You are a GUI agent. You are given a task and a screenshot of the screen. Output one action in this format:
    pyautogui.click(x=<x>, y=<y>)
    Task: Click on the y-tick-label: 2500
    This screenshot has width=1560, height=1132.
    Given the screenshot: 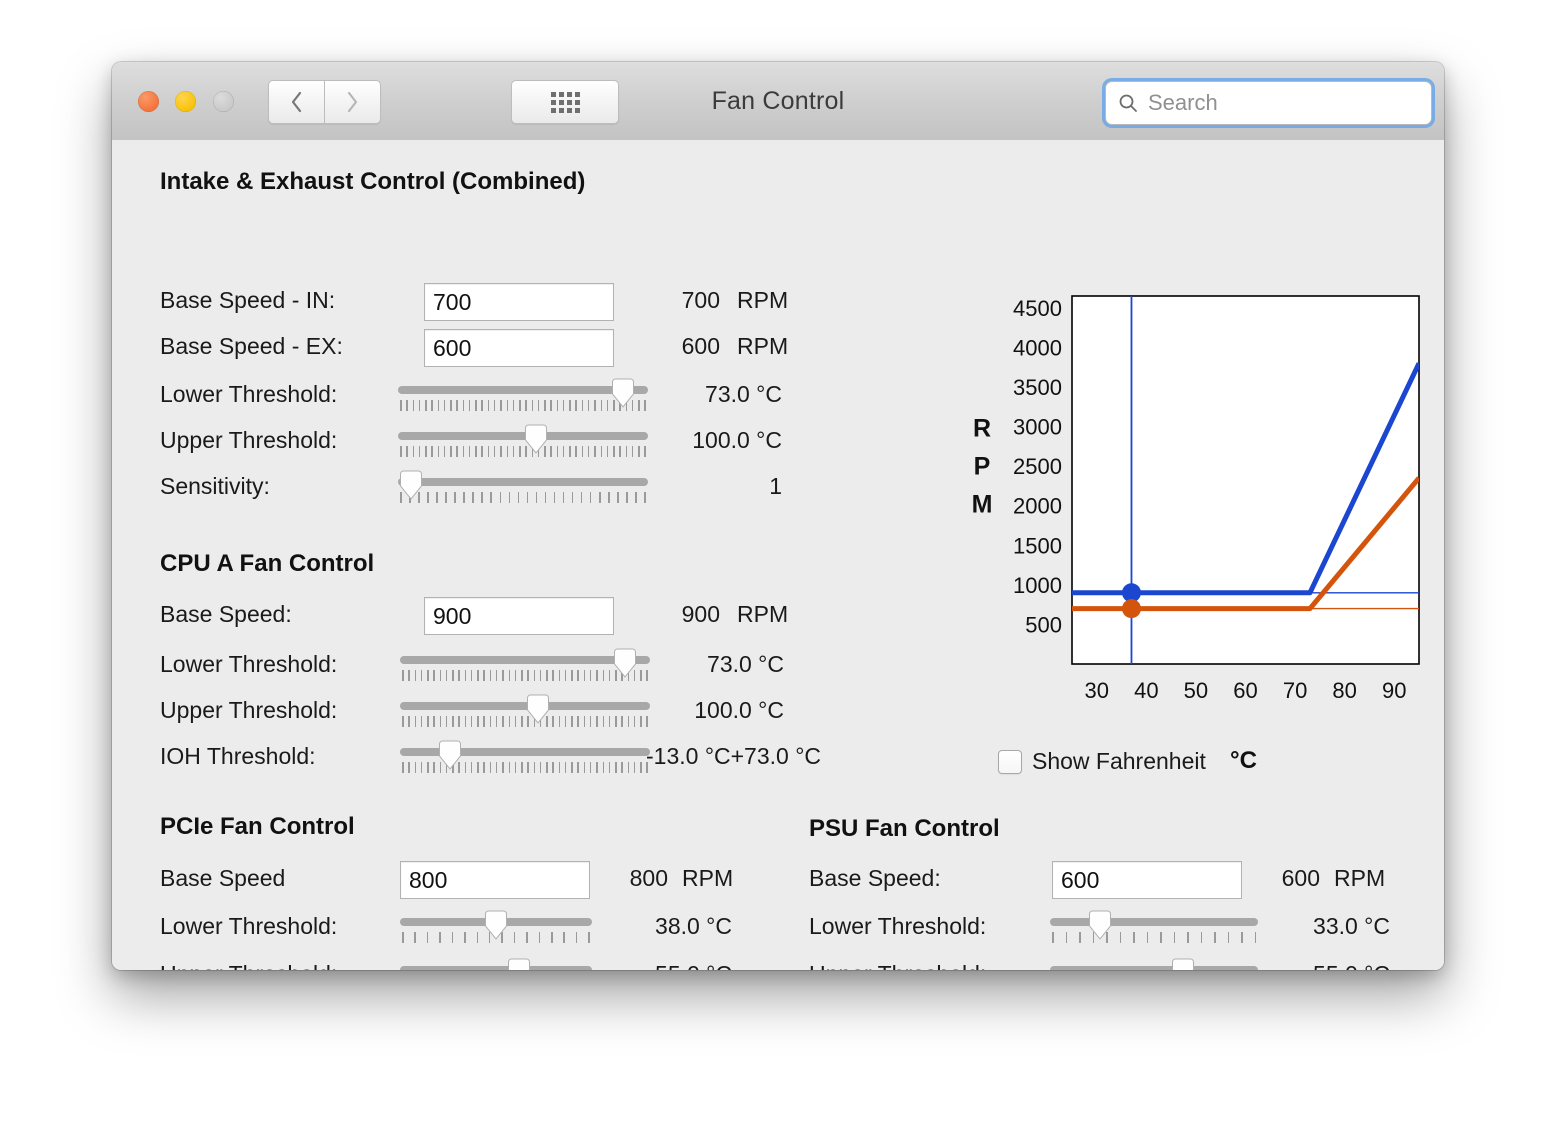 What is the action you would take?
    pyautogui.click(x=1037, y=466)
    